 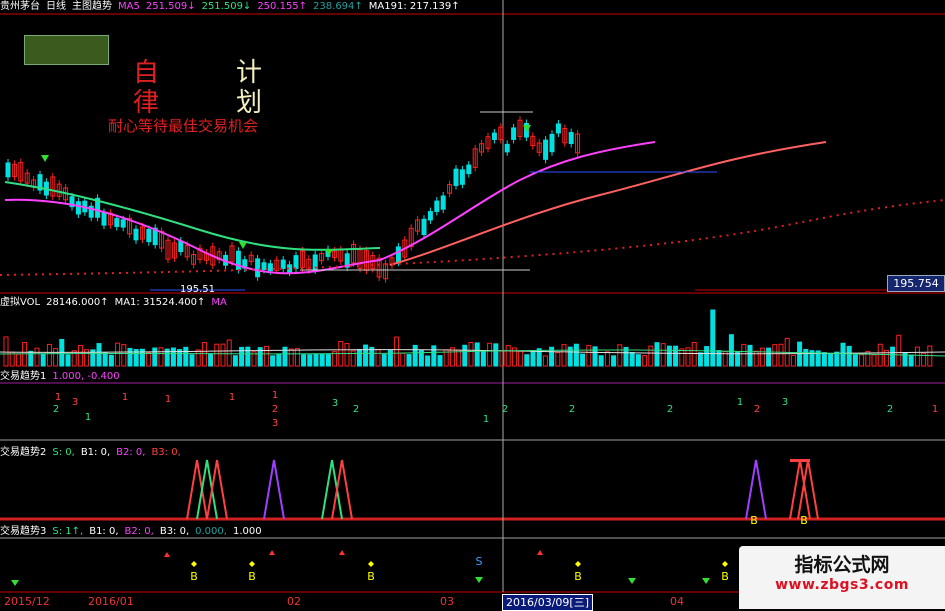 I want to click on low-price-label: 195.51, so click(x=197, y=289).